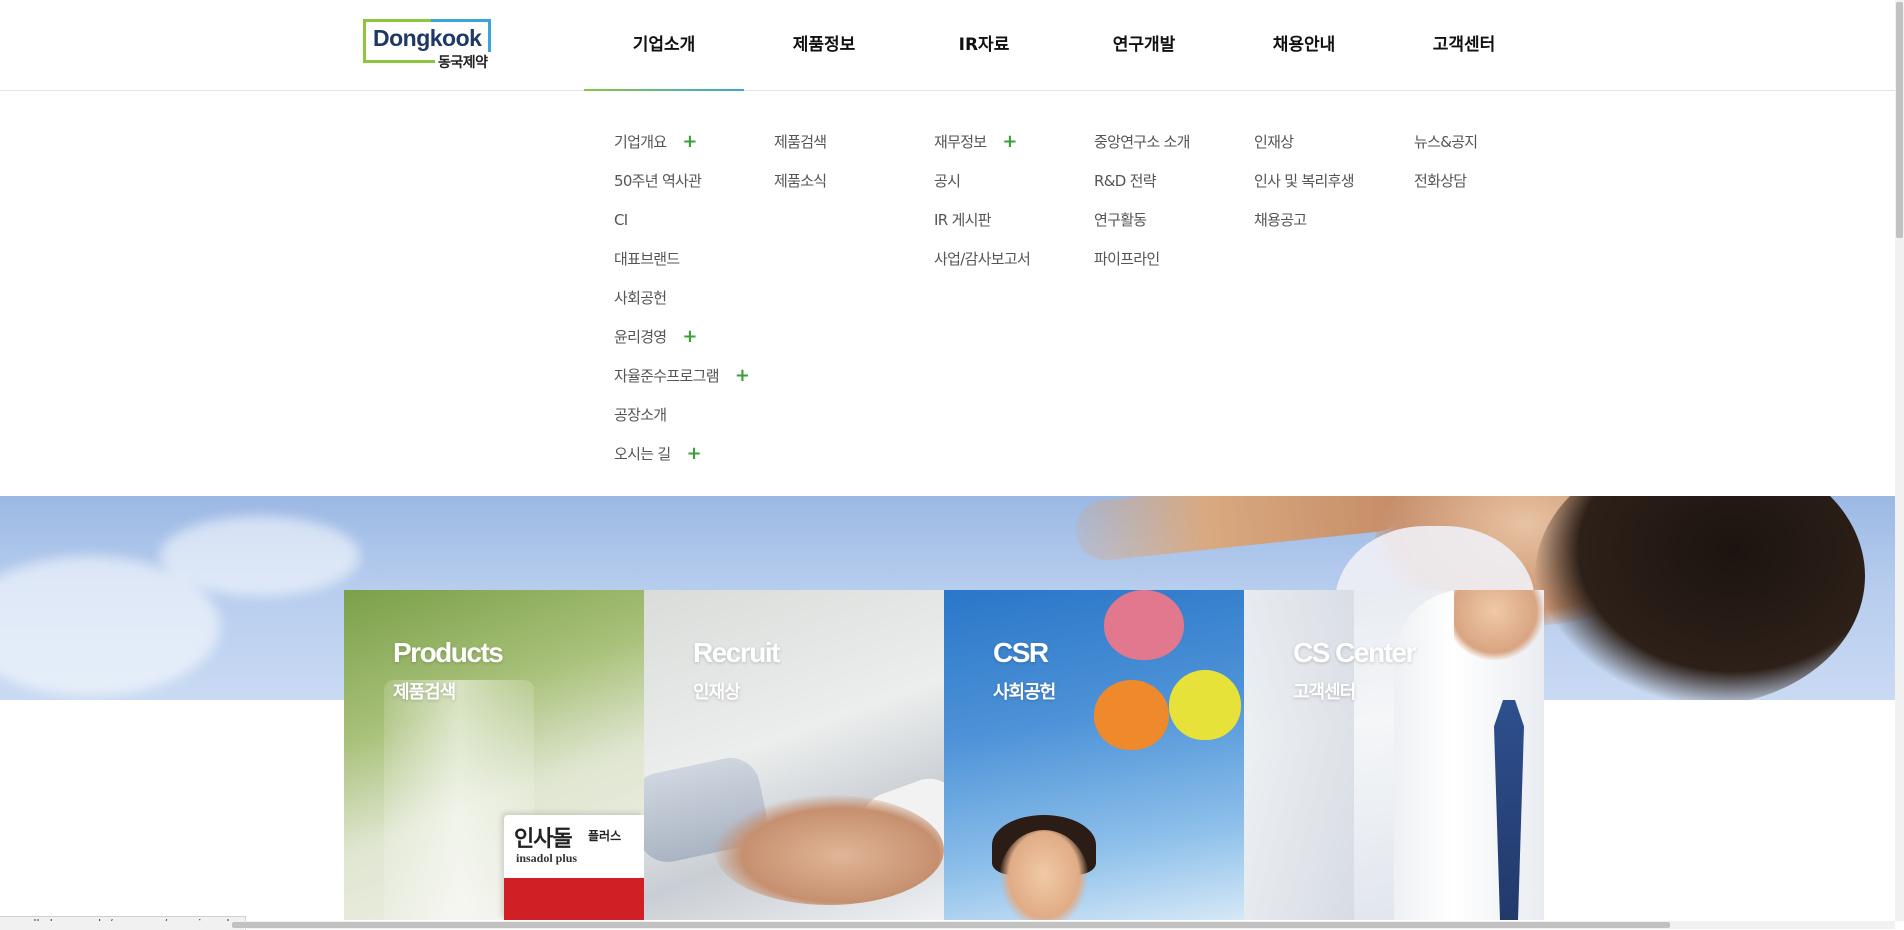 This screenshot has height=930, width=1904. I want to click on submenu-item-research-activity: 연구활동, so click(1142, 219).